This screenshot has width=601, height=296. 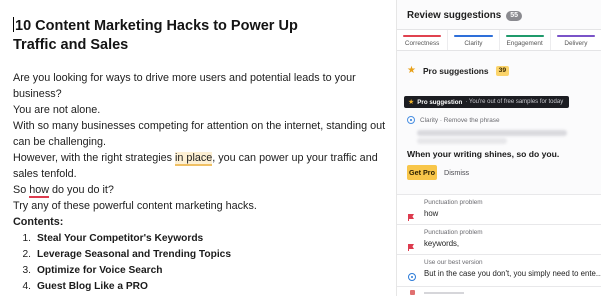 What do you see at coordinates (13, 24) in the screenshot?
I see `text-caret` at bounding box center [13, 24].